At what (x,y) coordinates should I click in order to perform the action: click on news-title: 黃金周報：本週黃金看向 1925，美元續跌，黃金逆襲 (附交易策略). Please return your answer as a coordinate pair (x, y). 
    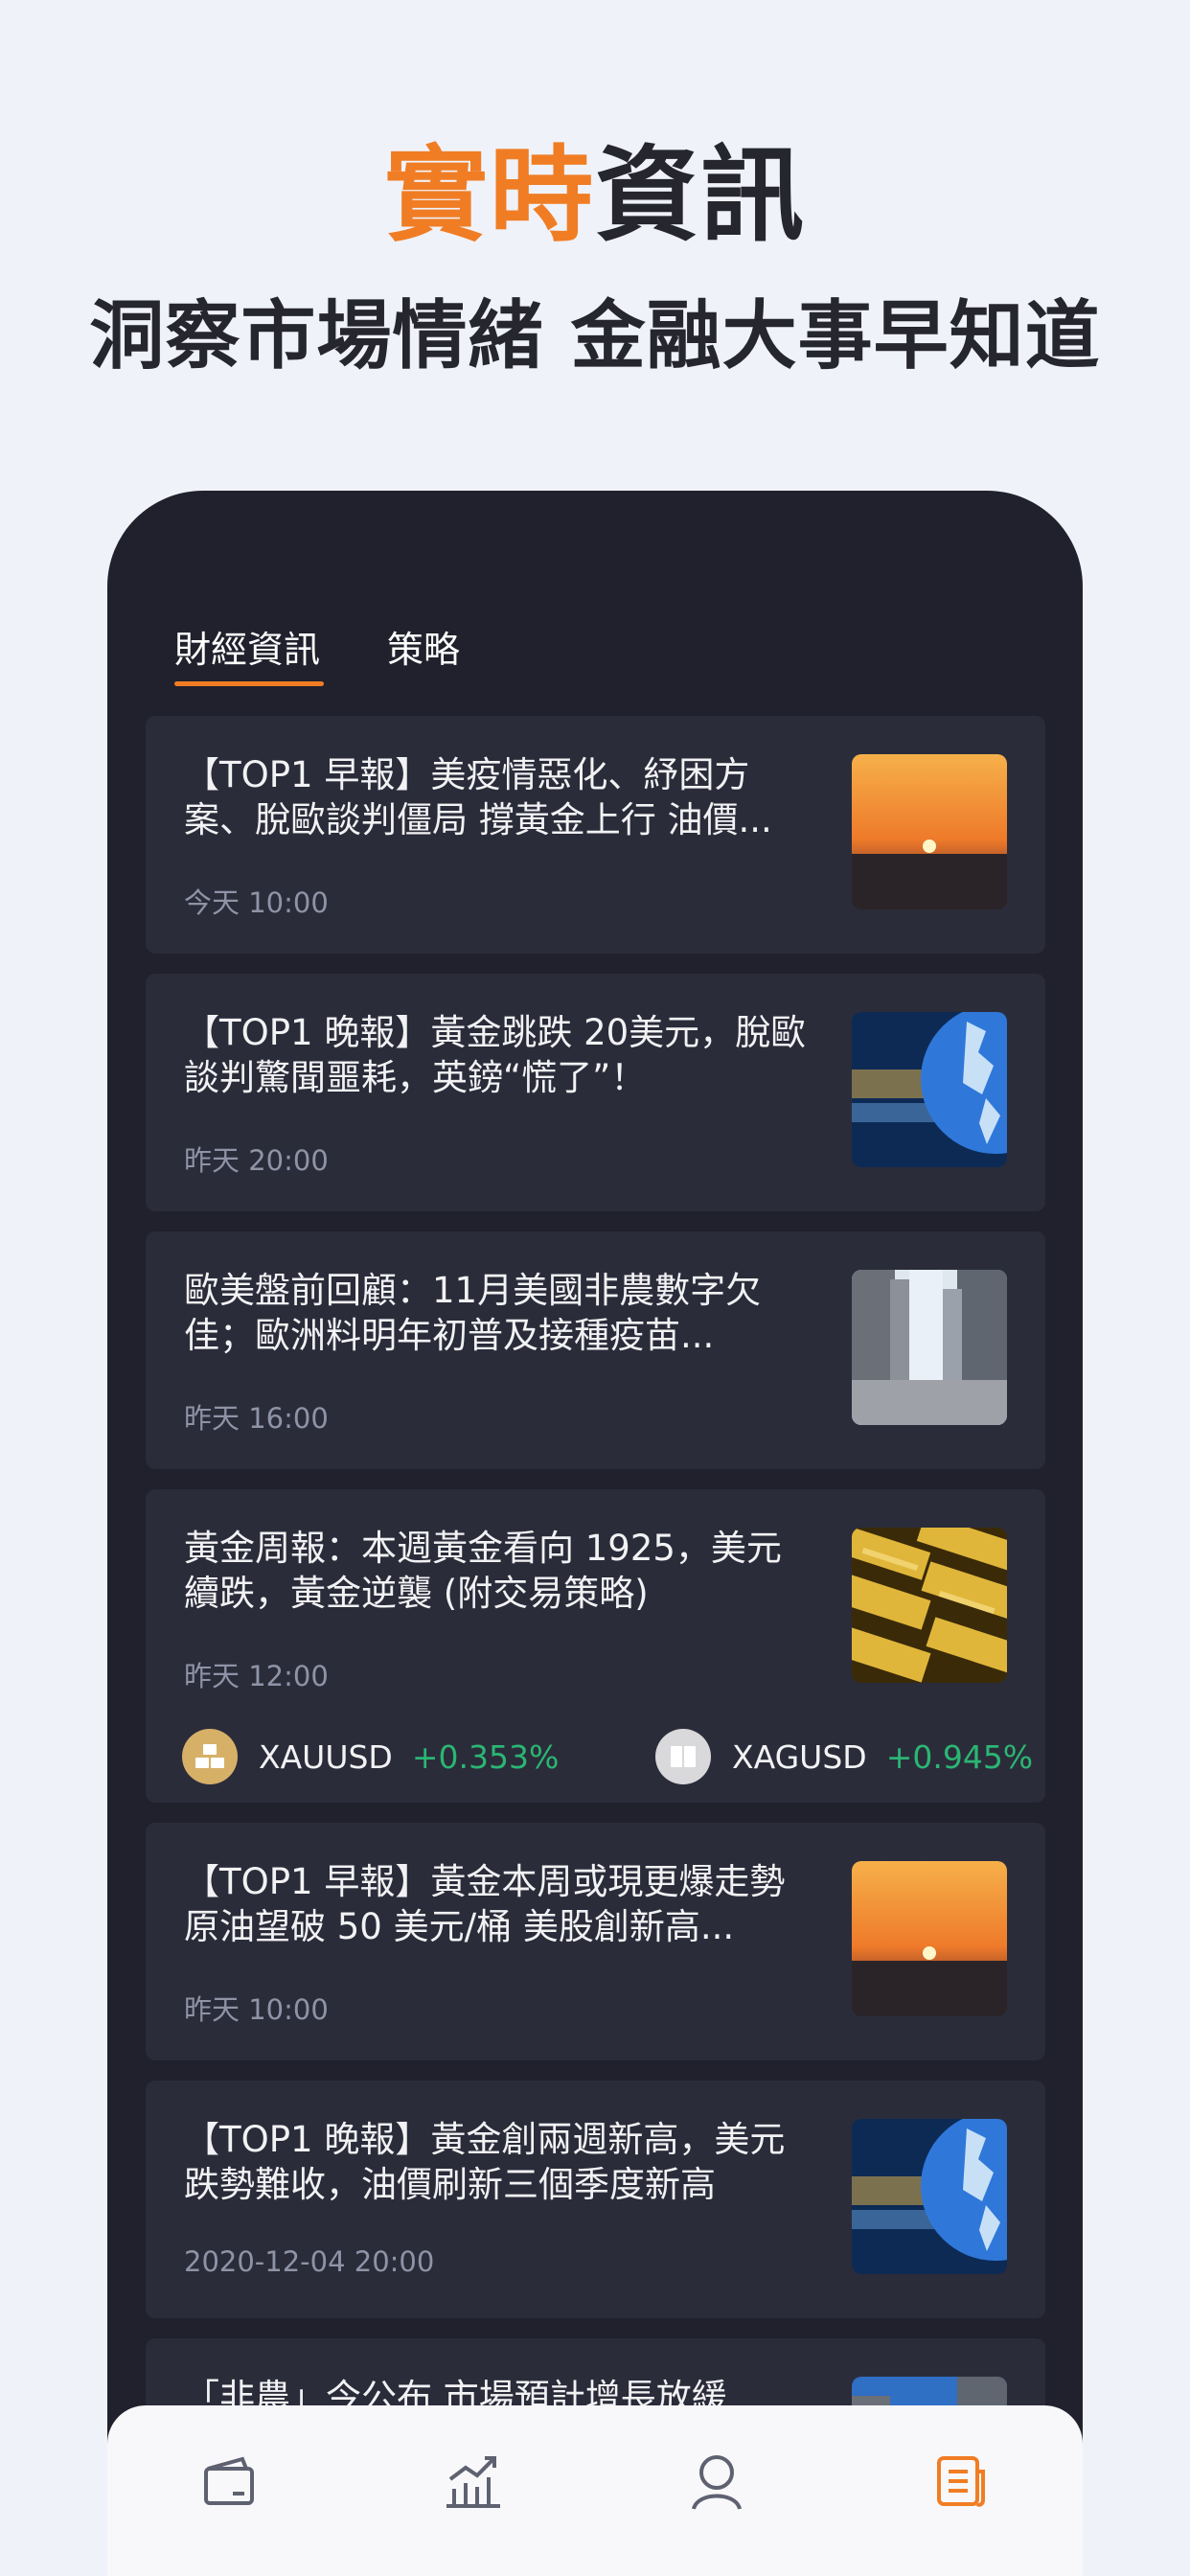
    Looking at the image, I should click on (483, 1571).